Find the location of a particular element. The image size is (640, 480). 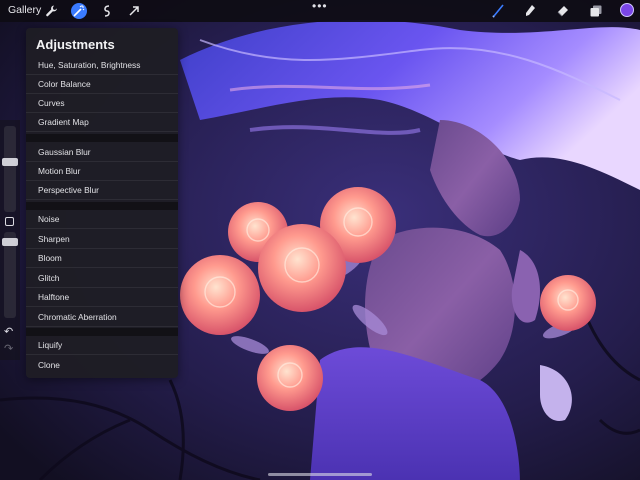

adjustment-liquify: Liquify is located at coordinates (102, 345).